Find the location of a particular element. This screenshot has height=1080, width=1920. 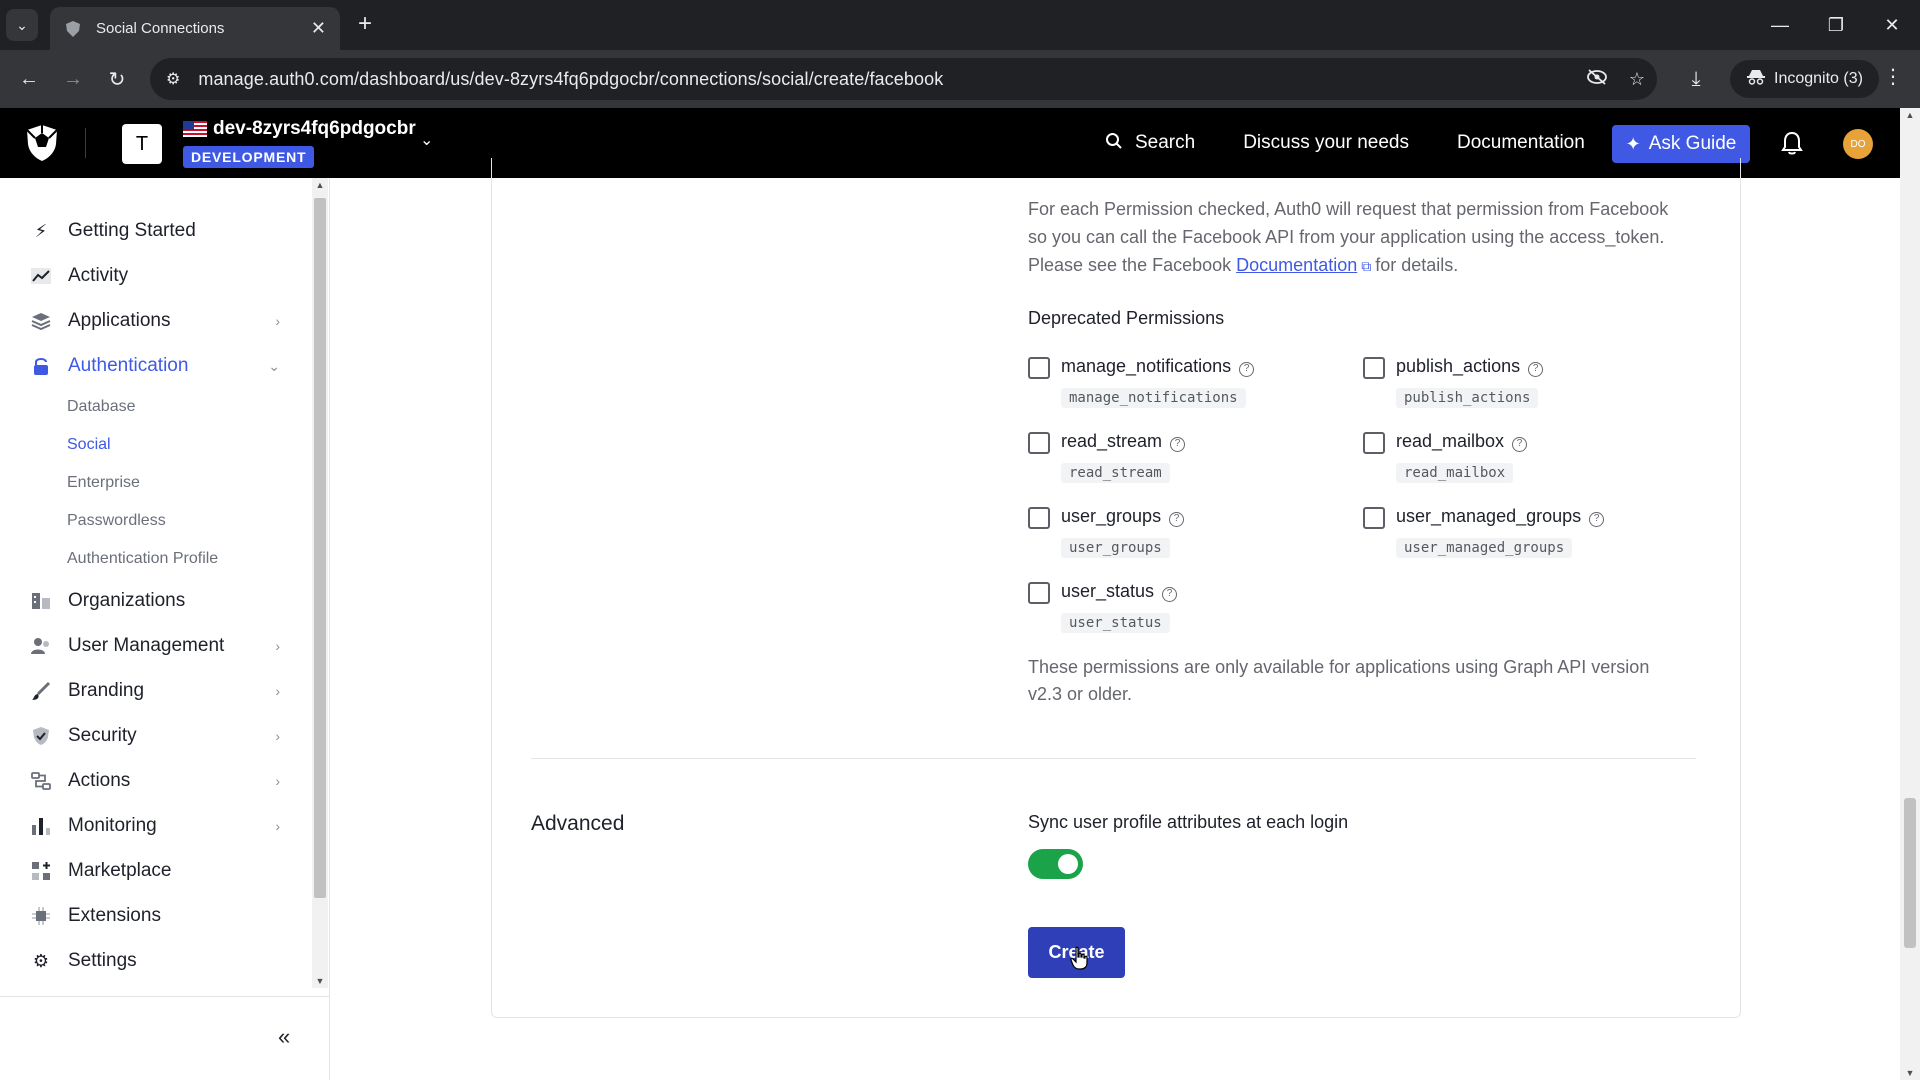

sidebar-subitem-enterprise: Enterprise is located at coordinates (103, 483).